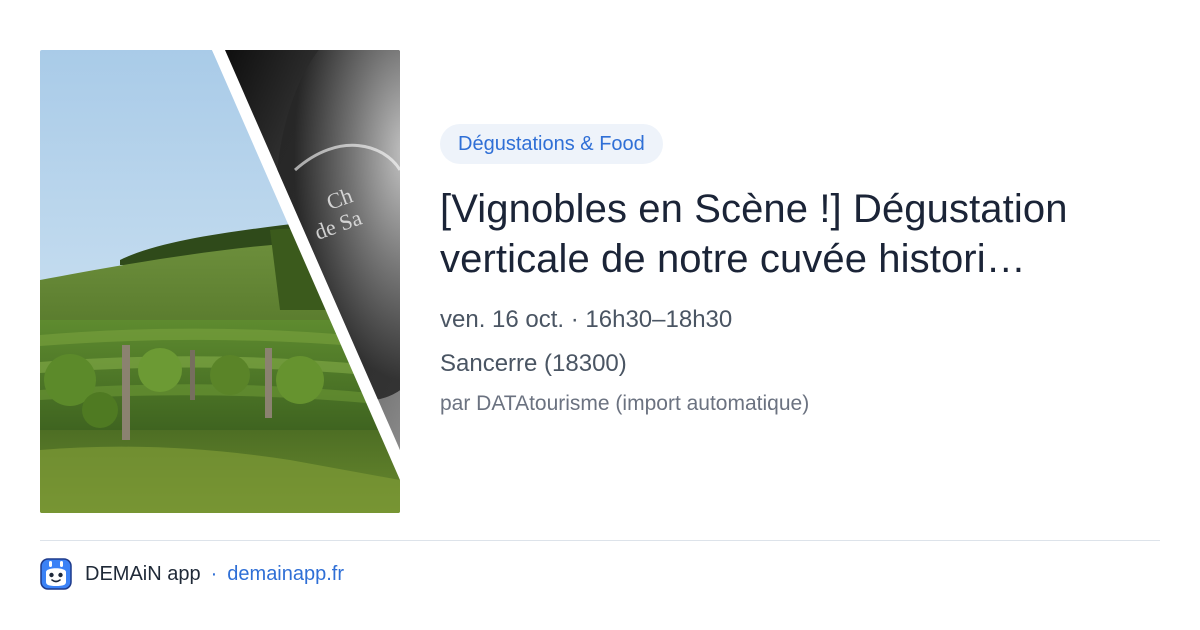 The width and height of the screenshot is (1200, 630). I want to click on footer: DEMAiN app · demainapp.fr, so click(192, 574).